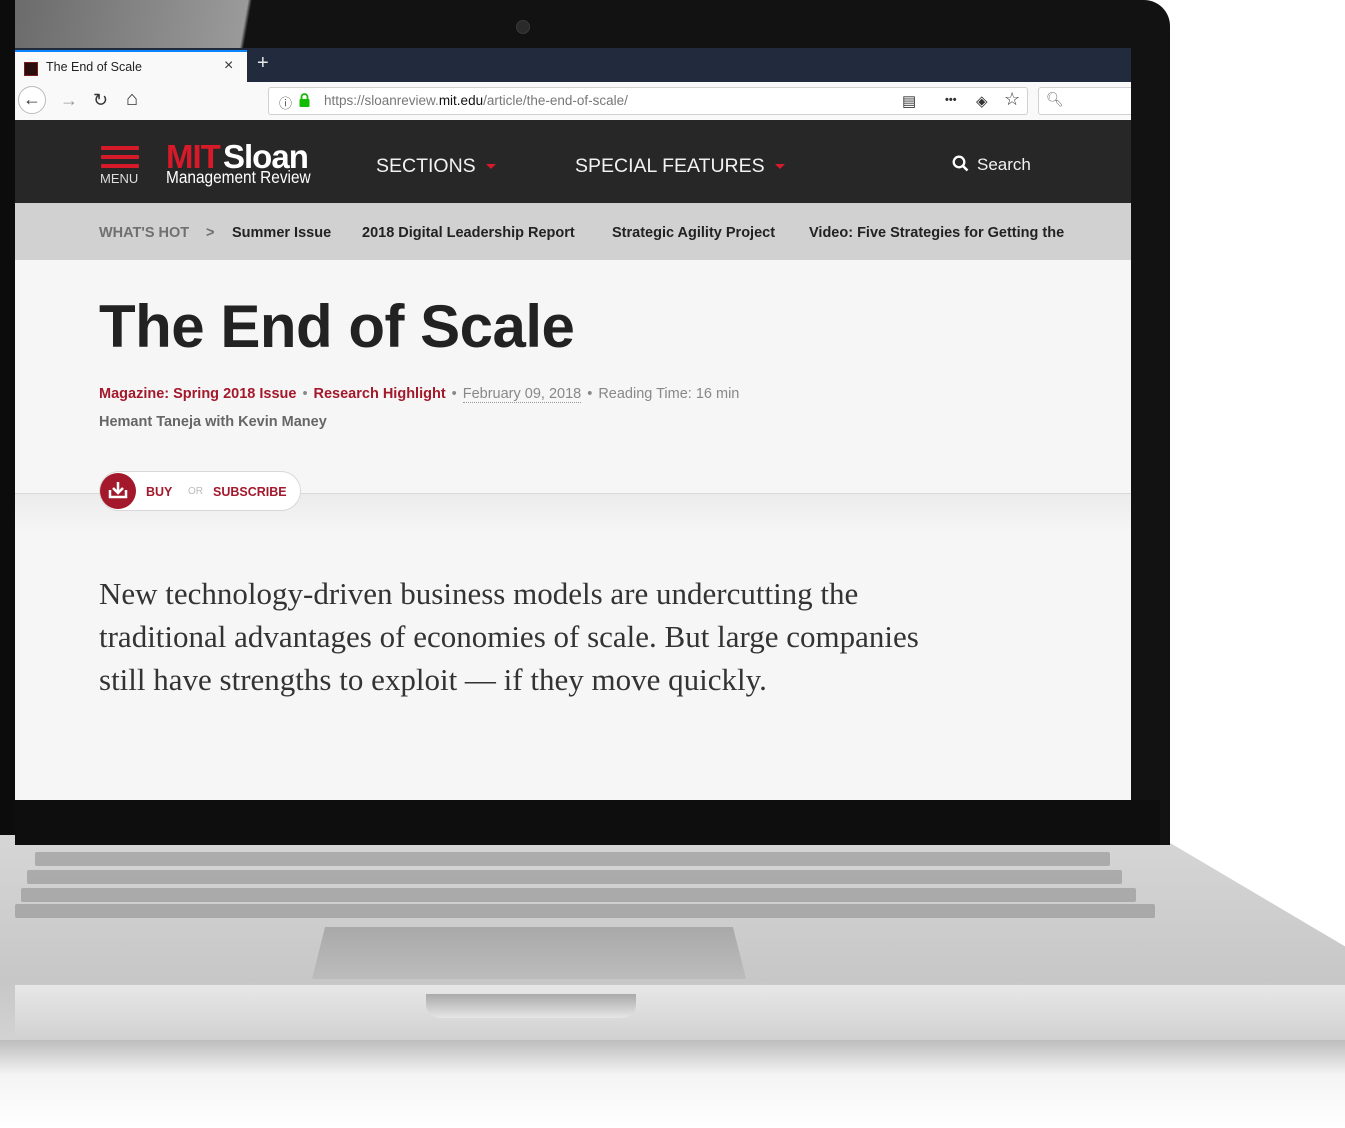  Describe the element at coordinates (693, 233) in the screenshot. I see `whats-hot-link: Strategic Agility Project` at that location.